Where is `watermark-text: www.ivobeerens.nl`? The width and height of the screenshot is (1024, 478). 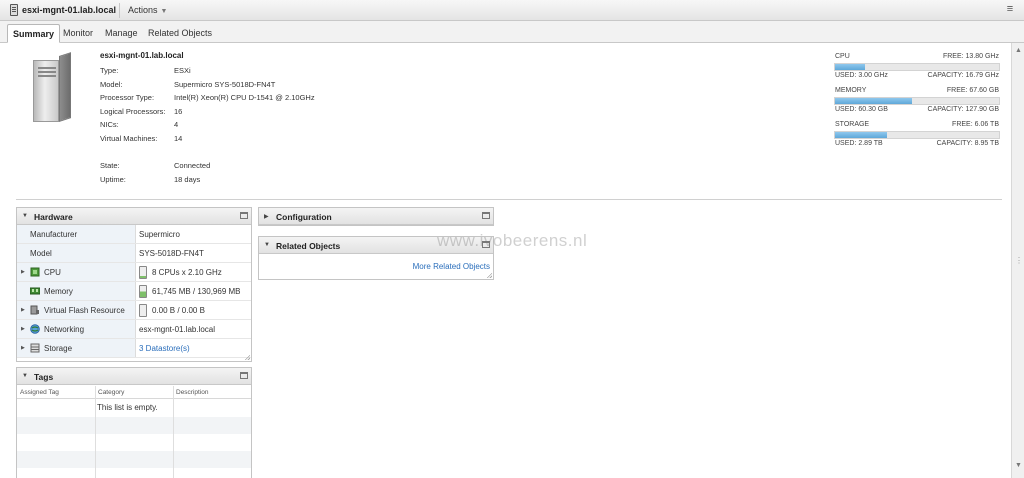
watermark-text: www.ivobeerens.nl is located at coordinates (512, 240).